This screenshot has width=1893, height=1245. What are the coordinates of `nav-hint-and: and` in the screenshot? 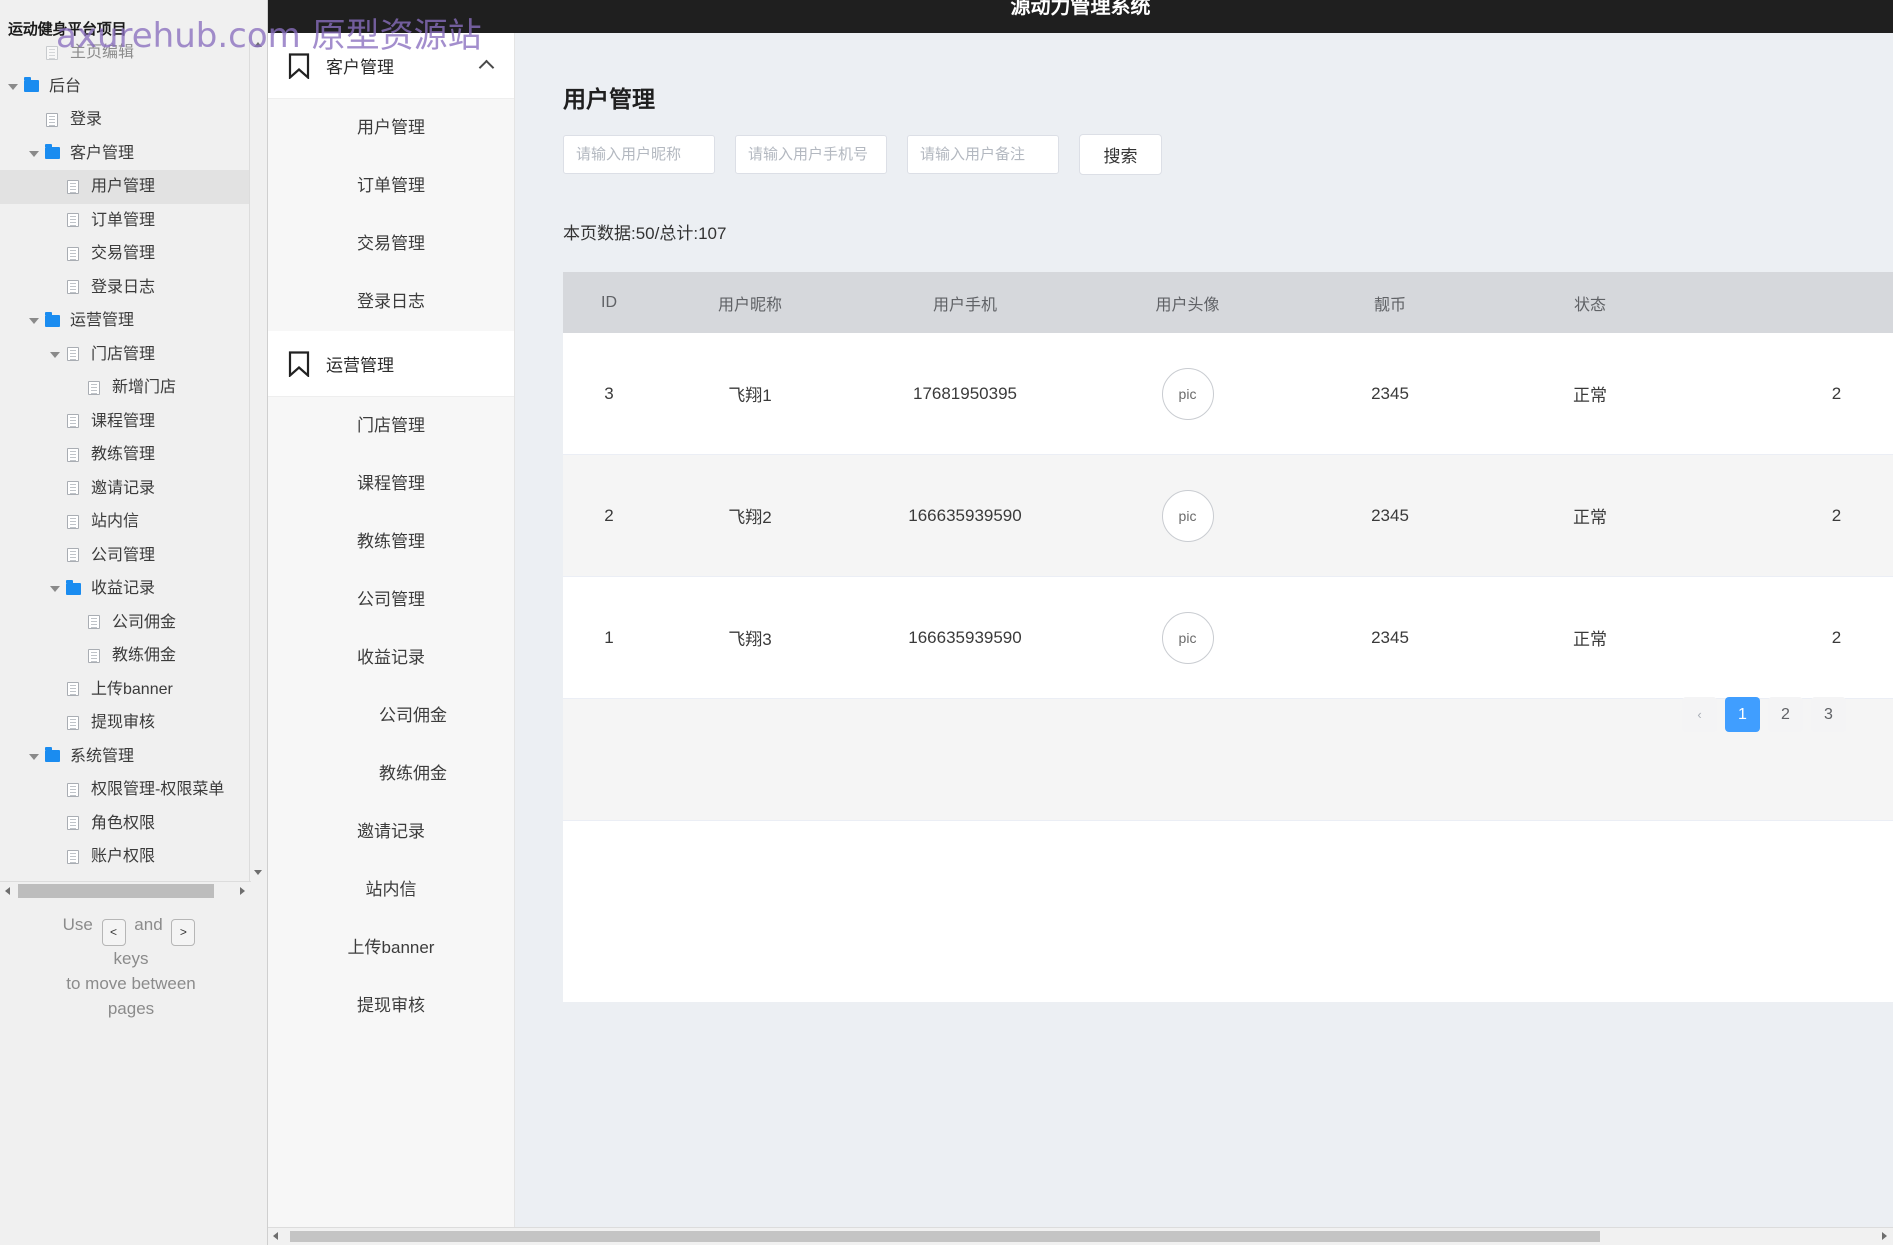 It's located at (148, 924).